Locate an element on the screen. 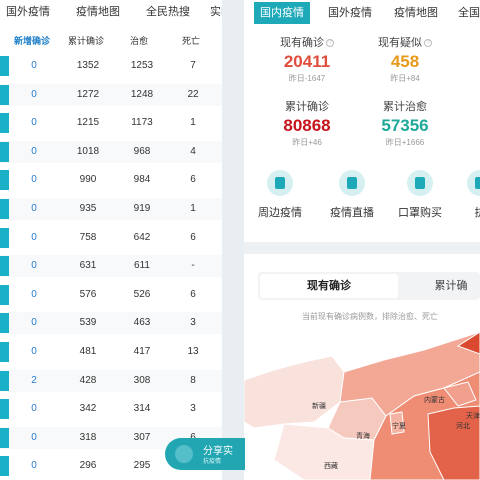 The width and height of the screenshot is (480, 480). share-icon is located at coordinates (184, 454).